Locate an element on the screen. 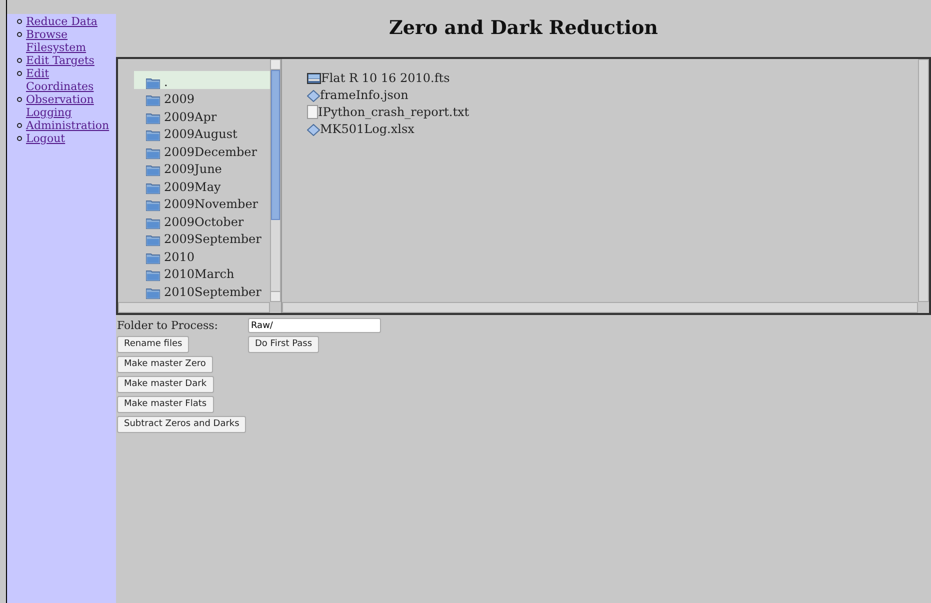 The image size is (931, 603). folder-item: 2009December is located at coordinates (202, 149).